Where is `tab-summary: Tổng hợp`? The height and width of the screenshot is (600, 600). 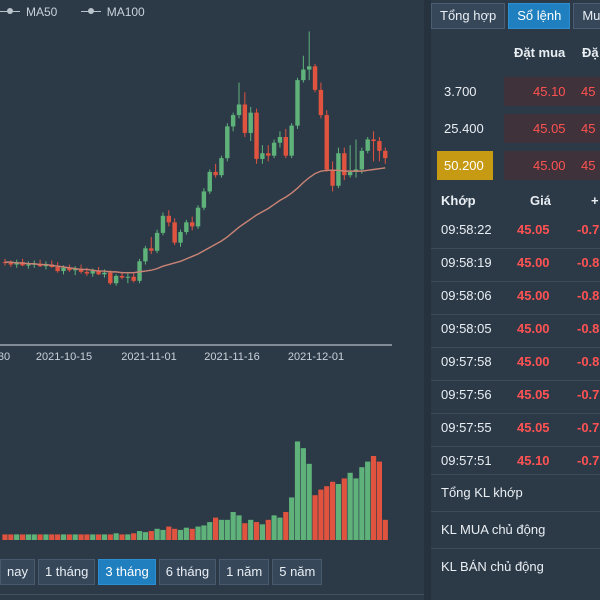 tab-summary: Tổng hợp is located at coordinates (468, 16).